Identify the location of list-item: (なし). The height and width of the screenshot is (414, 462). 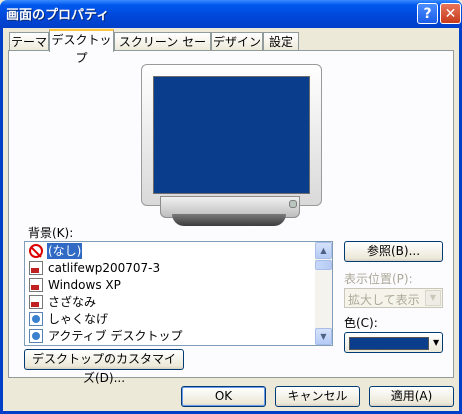
(170, 251).